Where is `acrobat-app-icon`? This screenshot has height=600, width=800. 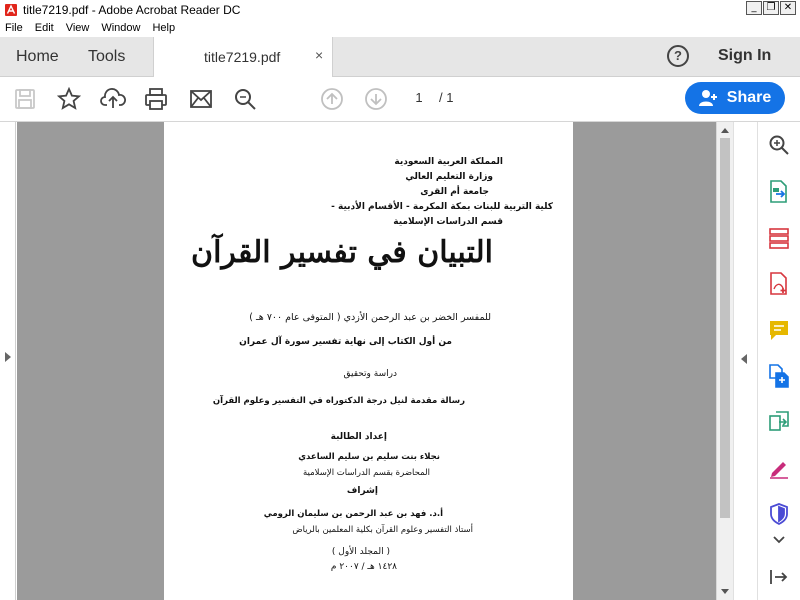
acrobat-app-icon is located at coordinates (11, 10).